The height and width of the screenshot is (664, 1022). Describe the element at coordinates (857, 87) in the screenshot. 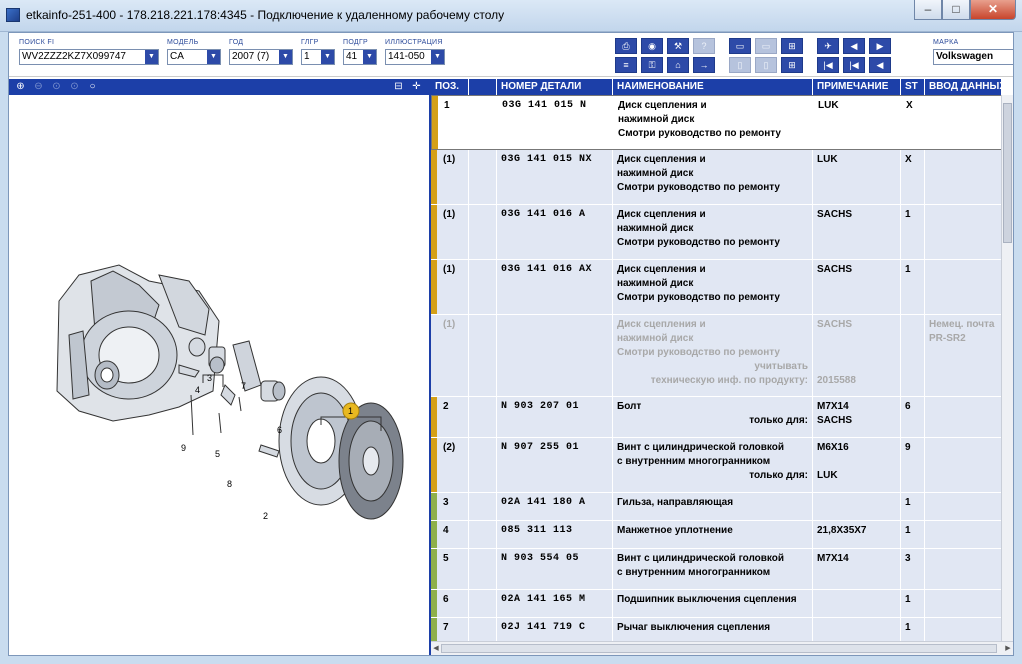

I see `header-note: ПРИМЕЧАНИЕ` at that location.